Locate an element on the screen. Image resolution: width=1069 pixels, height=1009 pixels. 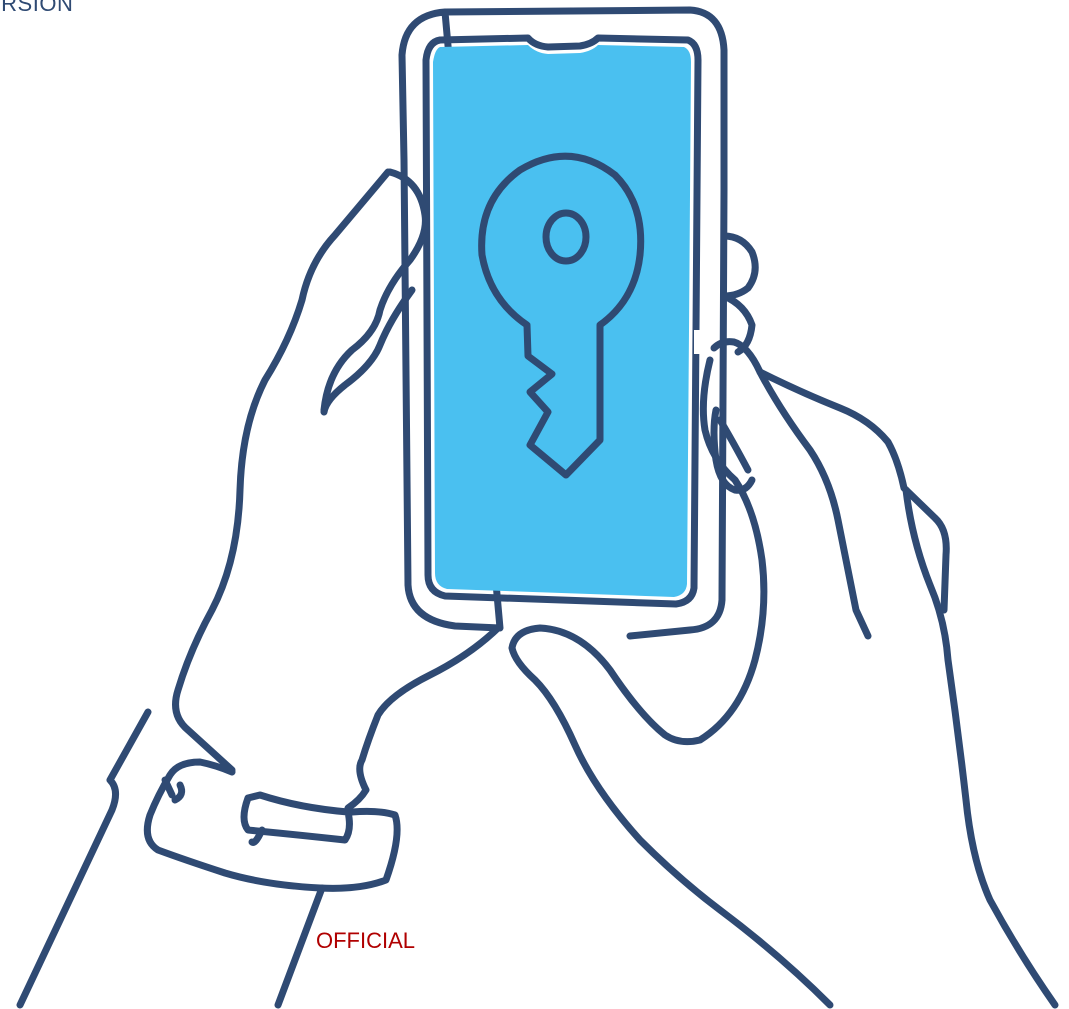
left-thumb-detail is located at coordinates (368, 351).